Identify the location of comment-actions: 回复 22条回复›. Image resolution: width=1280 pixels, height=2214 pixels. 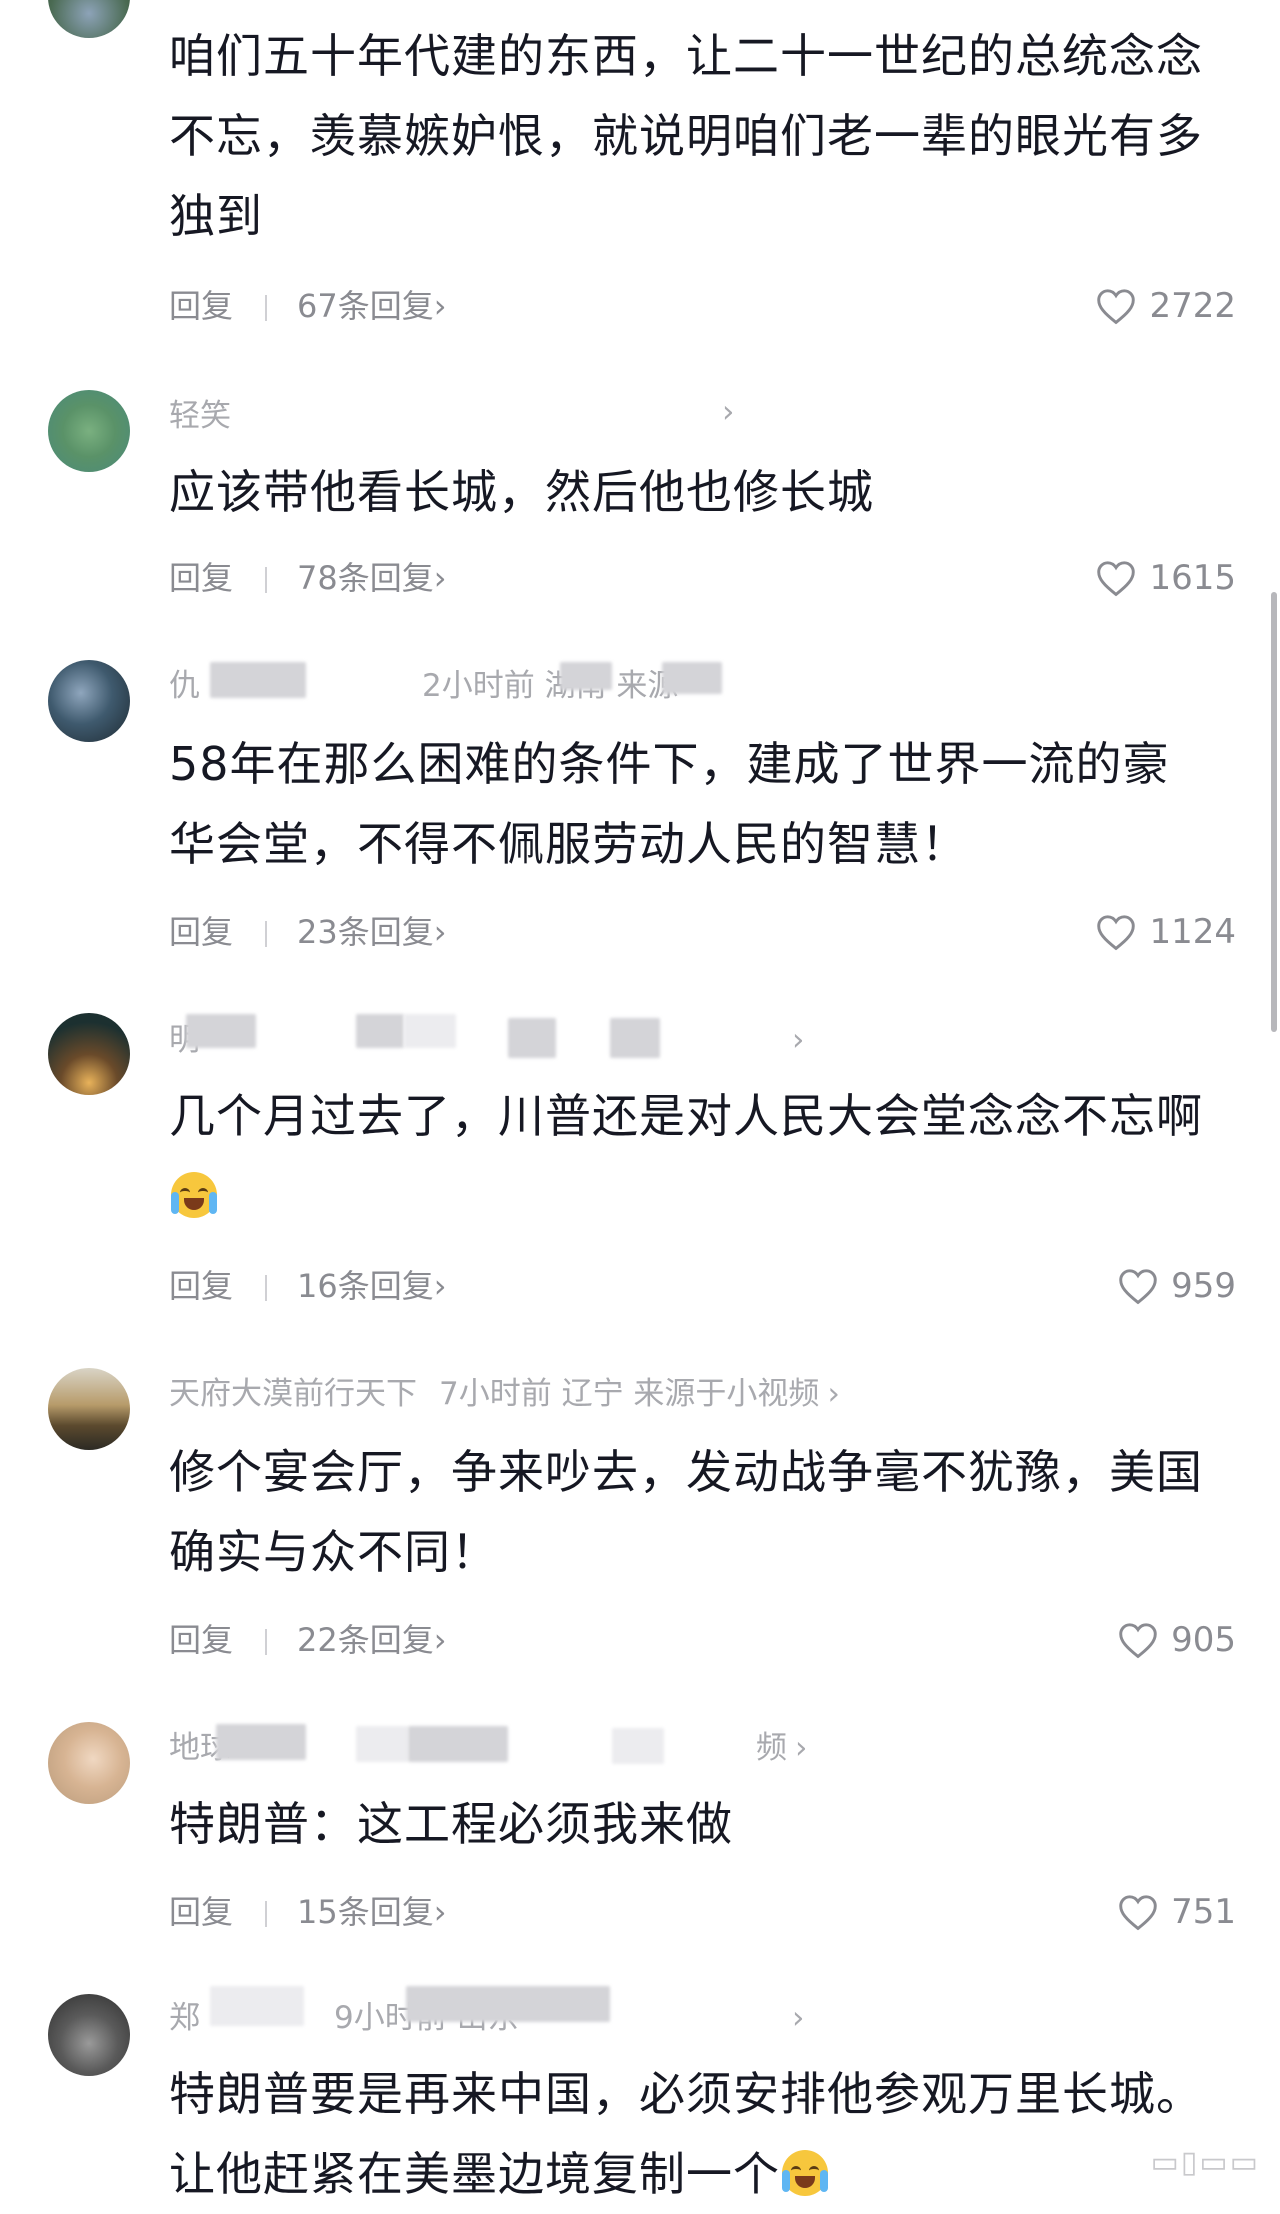
(308, 1640).